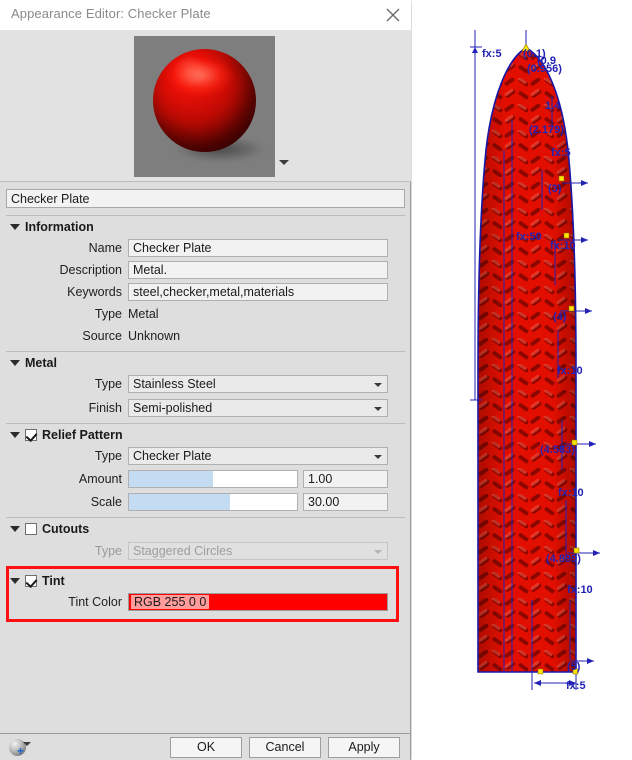  Describe the element at coordinates (105, 408) in the screenshot. I see `metal-finish-label: Finish` at that location.